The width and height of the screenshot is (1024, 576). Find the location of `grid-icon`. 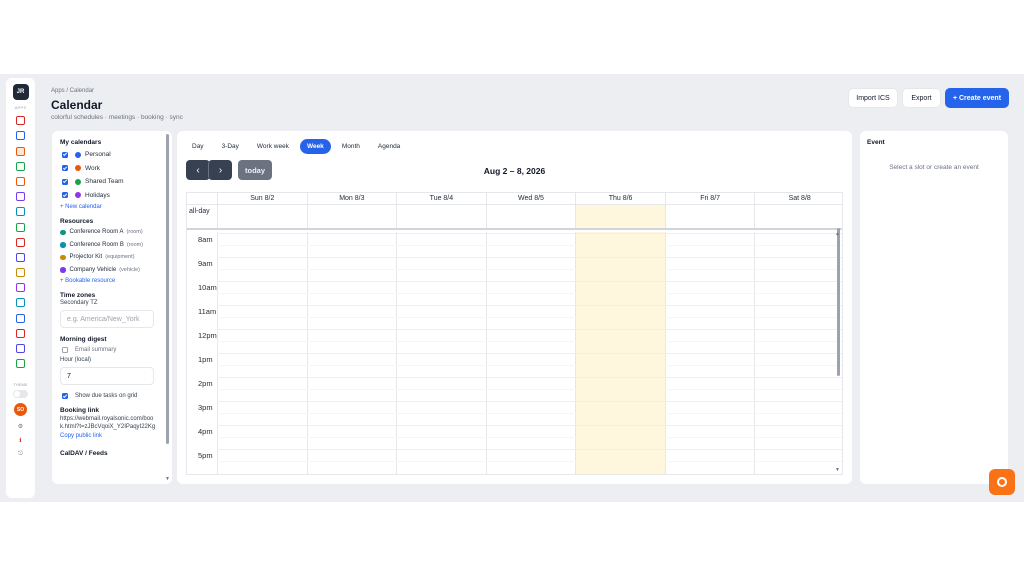

grid-icon is located at coordinates (20, 348).